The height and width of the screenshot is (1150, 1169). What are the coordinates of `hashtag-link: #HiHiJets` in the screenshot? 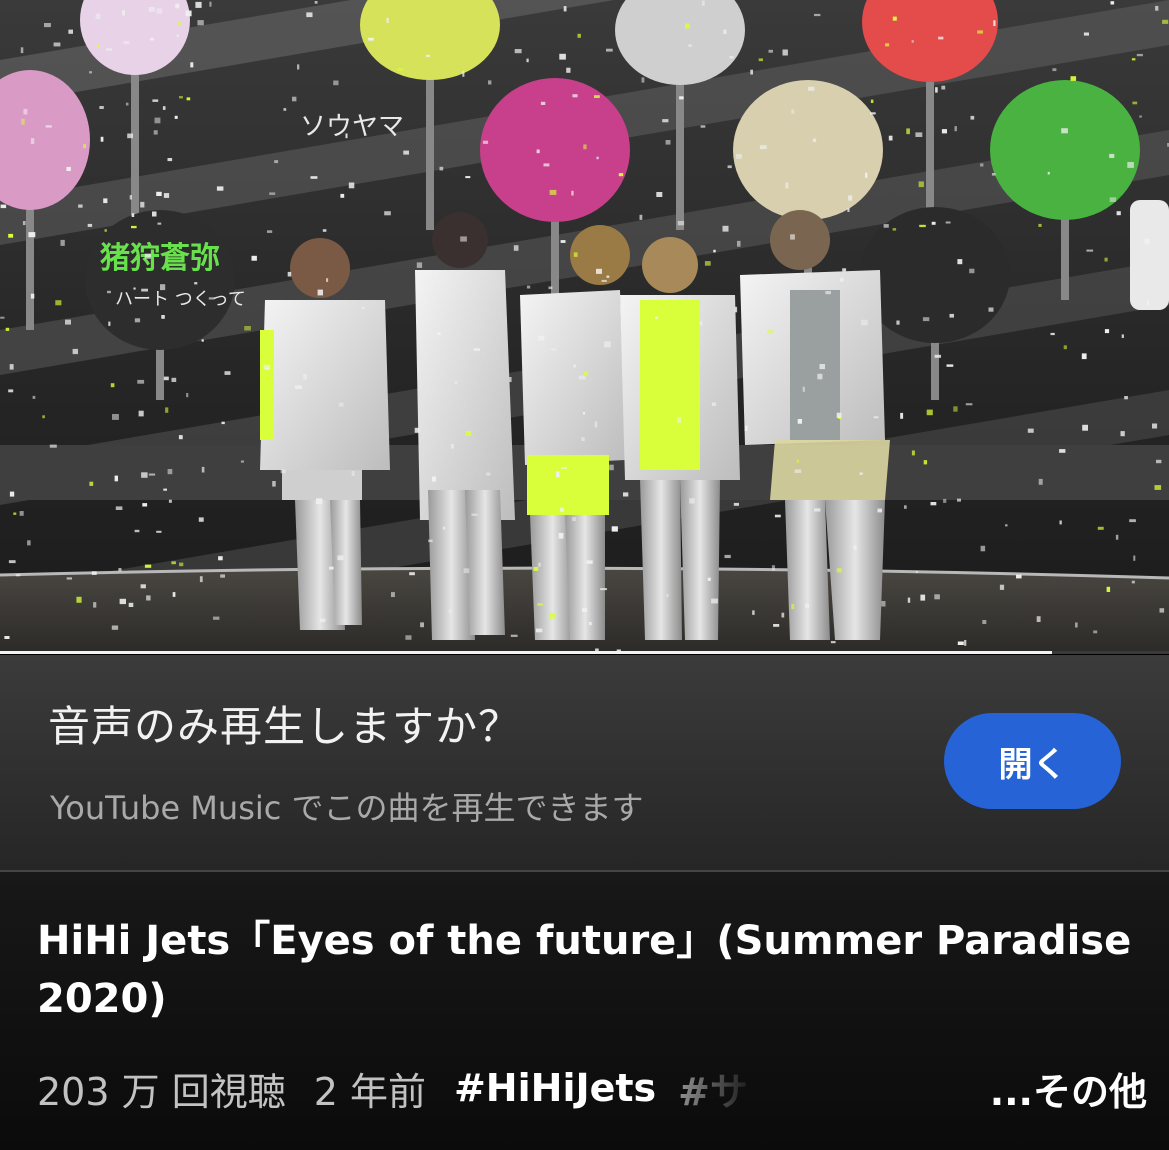 It's located at (555, 1088).